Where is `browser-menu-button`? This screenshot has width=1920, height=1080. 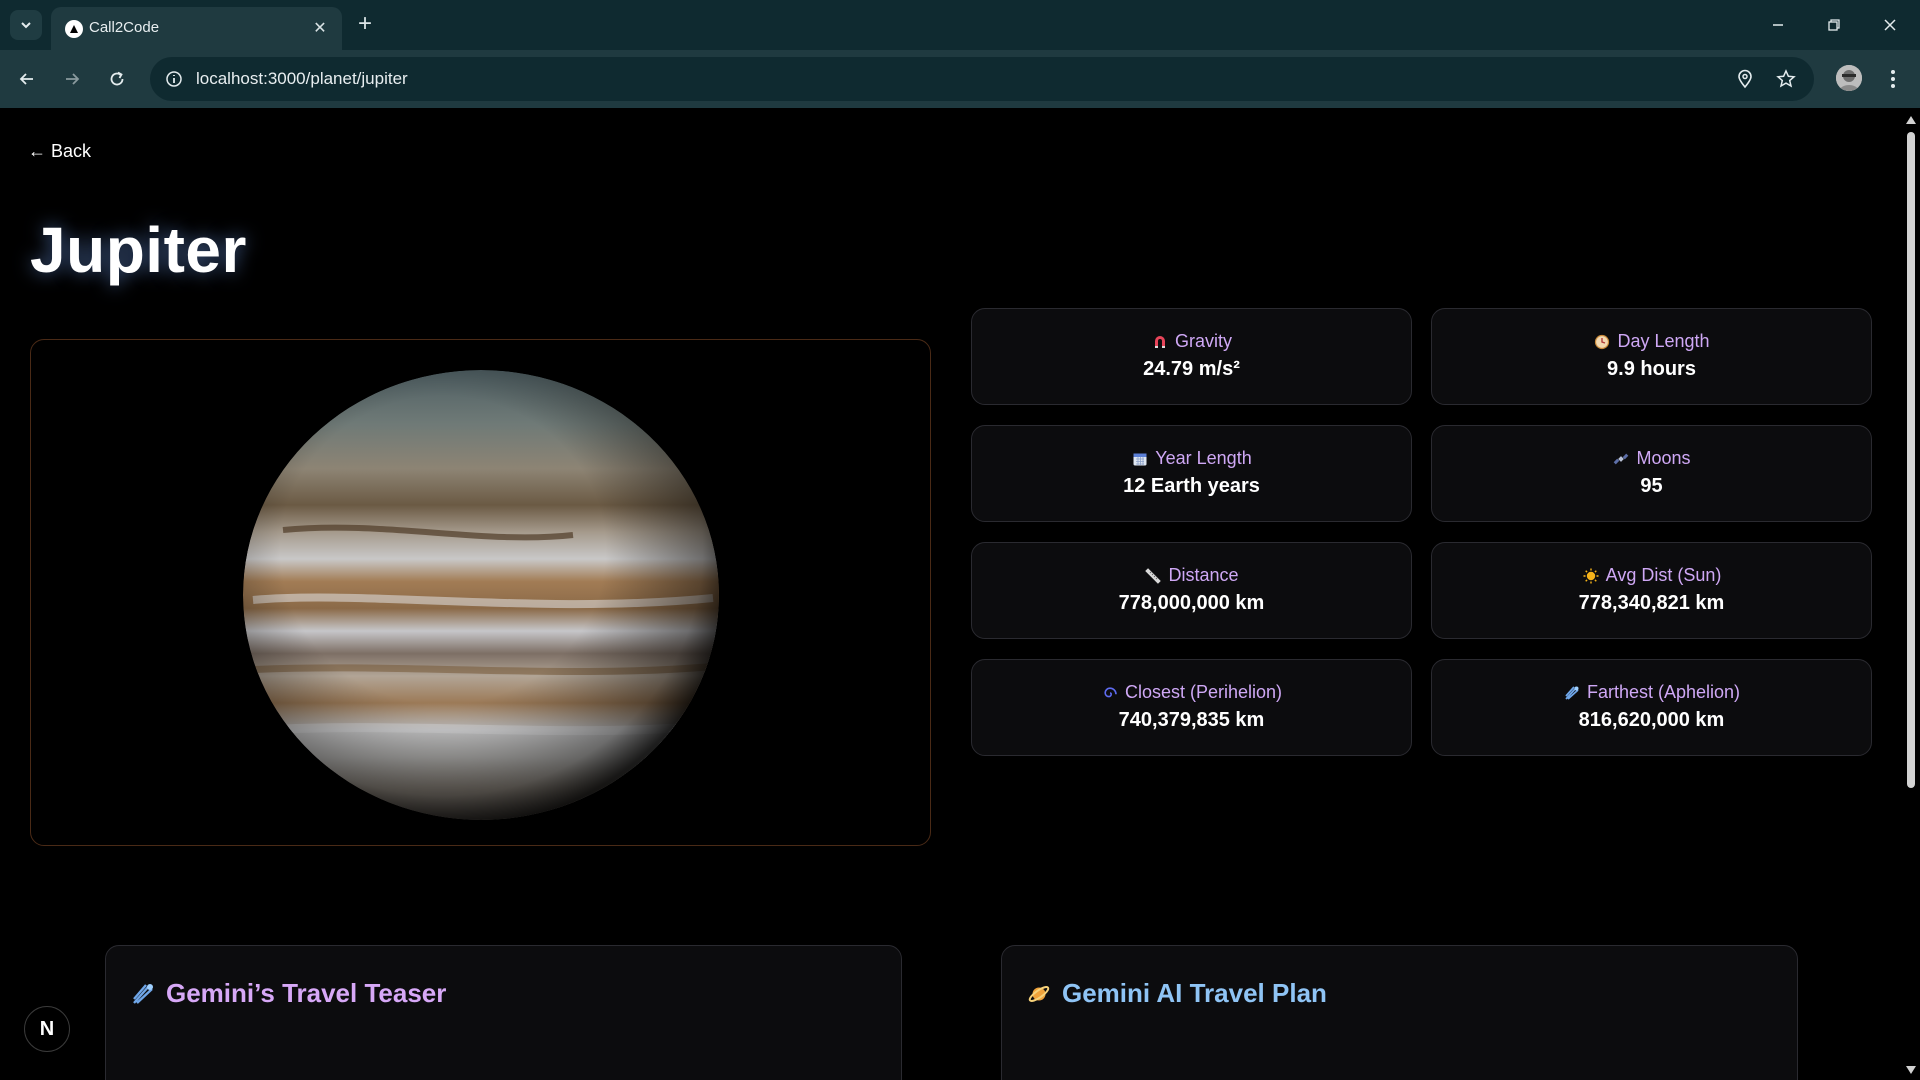
browser-menu-button is located at coordinates (1893, 79).